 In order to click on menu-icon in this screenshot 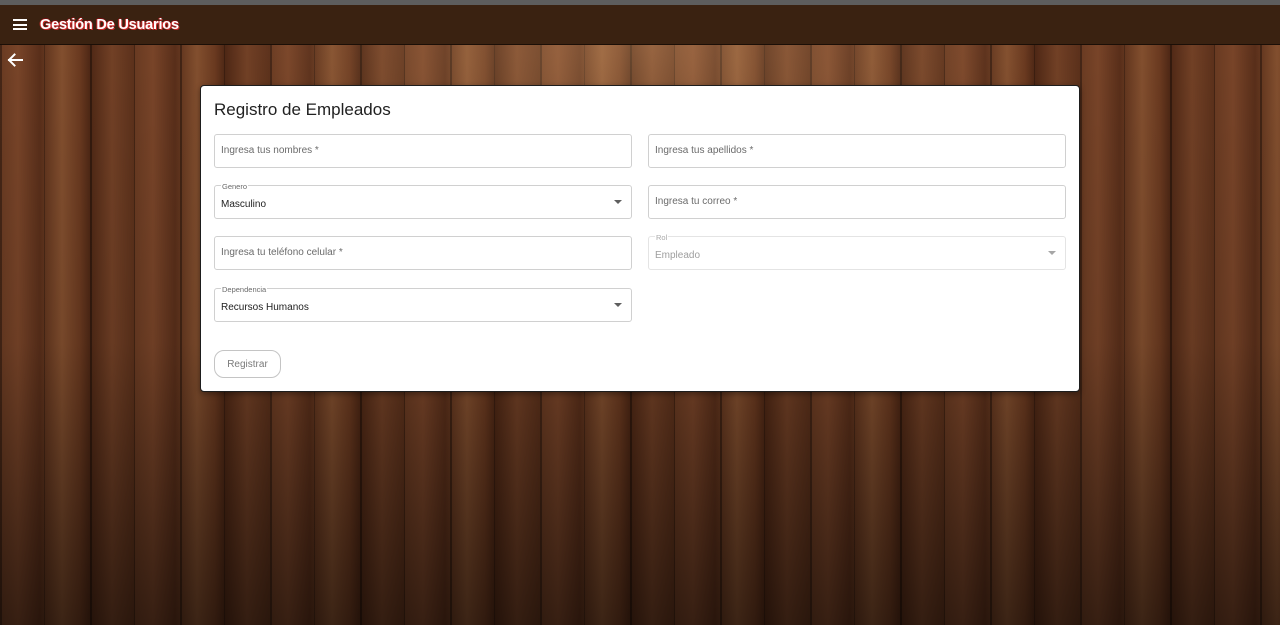, I will do `click(20, 25)`.